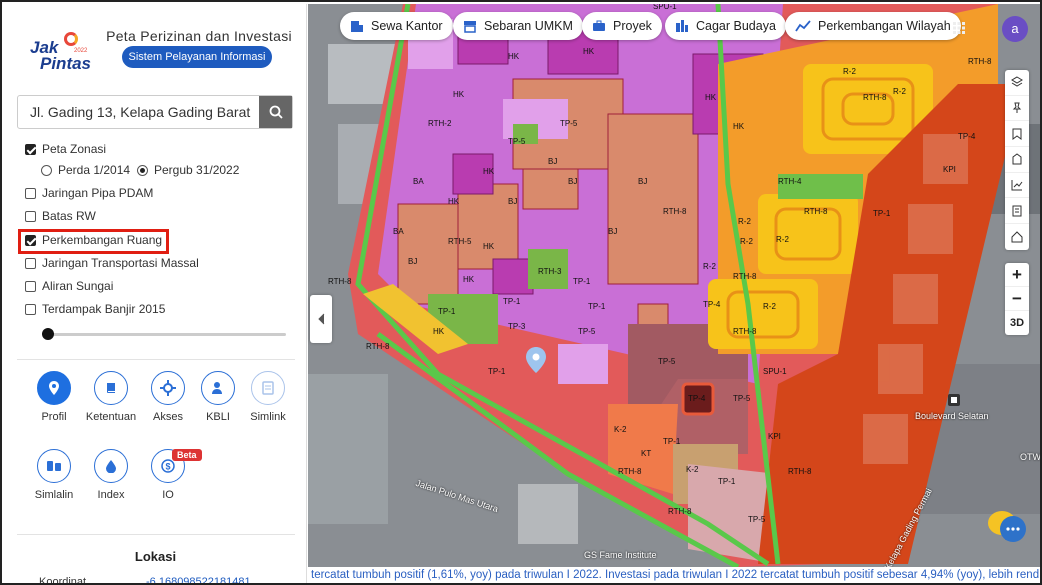 The image size is (1042, 585). What do you see at coordinates (470, 27) in the screenshot?
I see `shop-icon` at bounding box center [470, 27].